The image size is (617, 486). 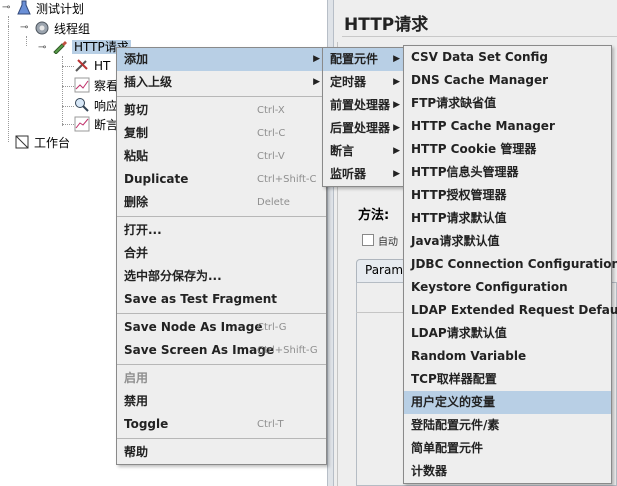 I want to click on tree-node-label: 断言, so click(x=106, y=125).